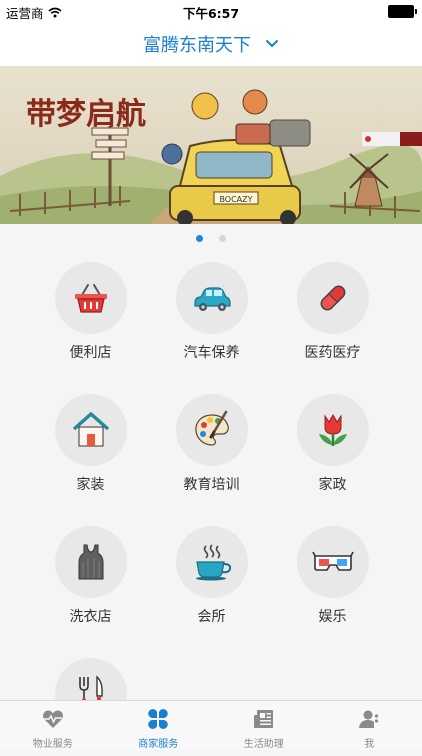 The width and height of the screenshot is (422, 756). I want to click on status-bar: 运营商 下午6:57, so click(211, 11).